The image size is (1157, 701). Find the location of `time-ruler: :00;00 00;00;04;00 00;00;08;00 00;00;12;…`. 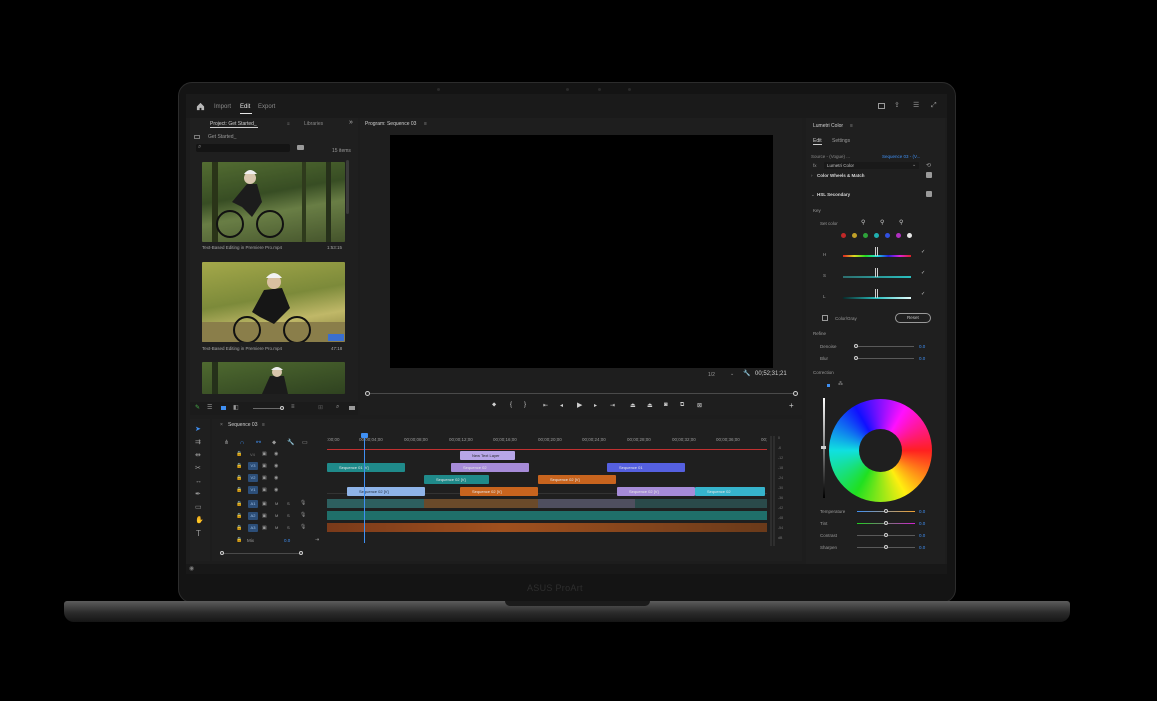

time-ruler: :00;00 00;00;04;00 00;00;08;00 00;00;12;… is located at coordinates (554, 441).